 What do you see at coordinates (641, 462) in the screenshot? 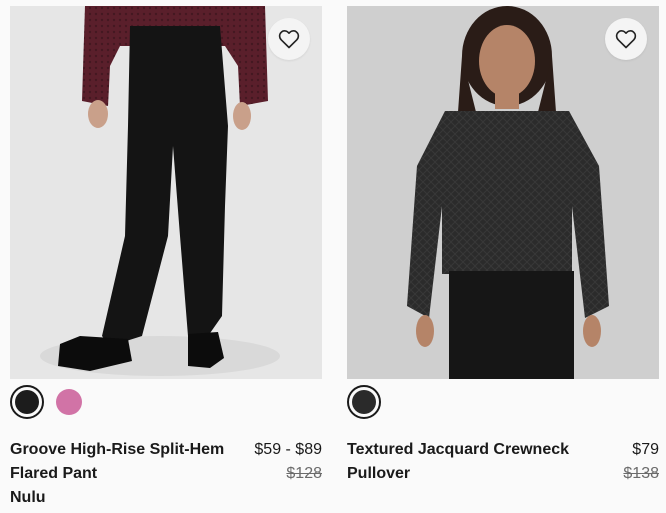
I see `price-block: $79 $138` at bounding box center [641, 462].